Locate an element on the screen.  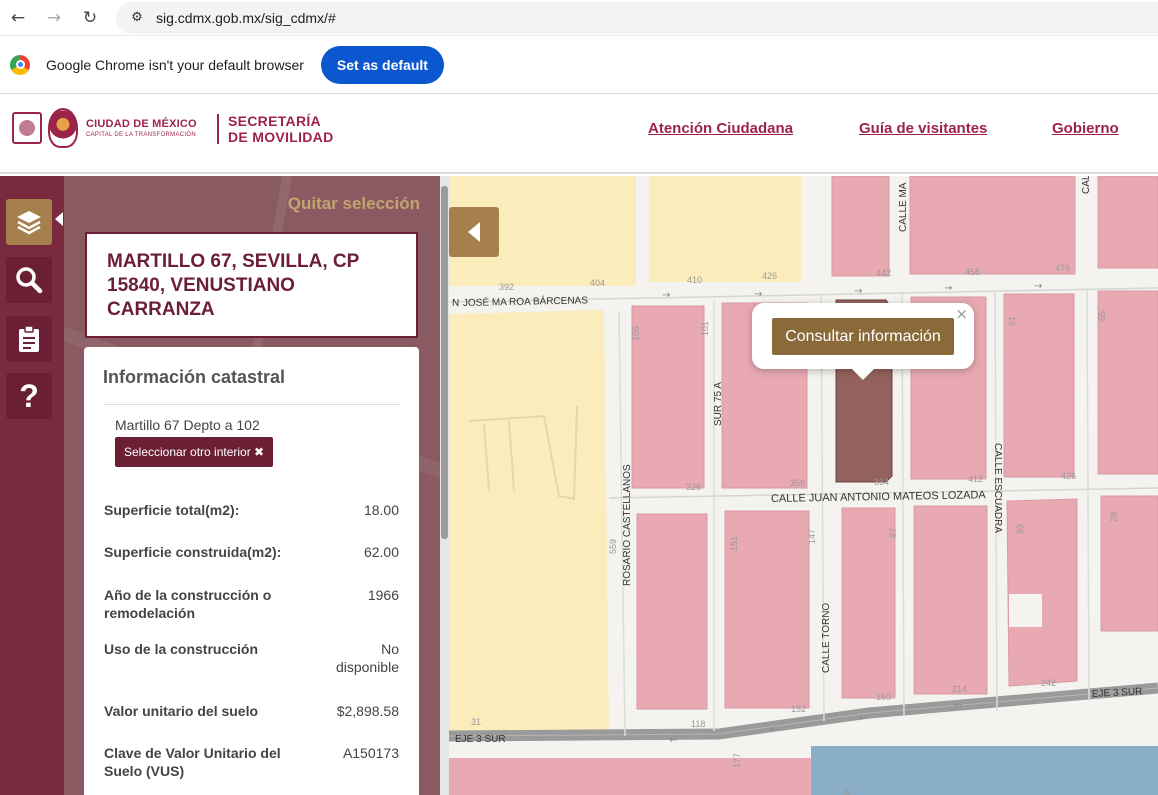
unit-label: Martillo 67 Depto a 102 is located at coordinates (187, 425).